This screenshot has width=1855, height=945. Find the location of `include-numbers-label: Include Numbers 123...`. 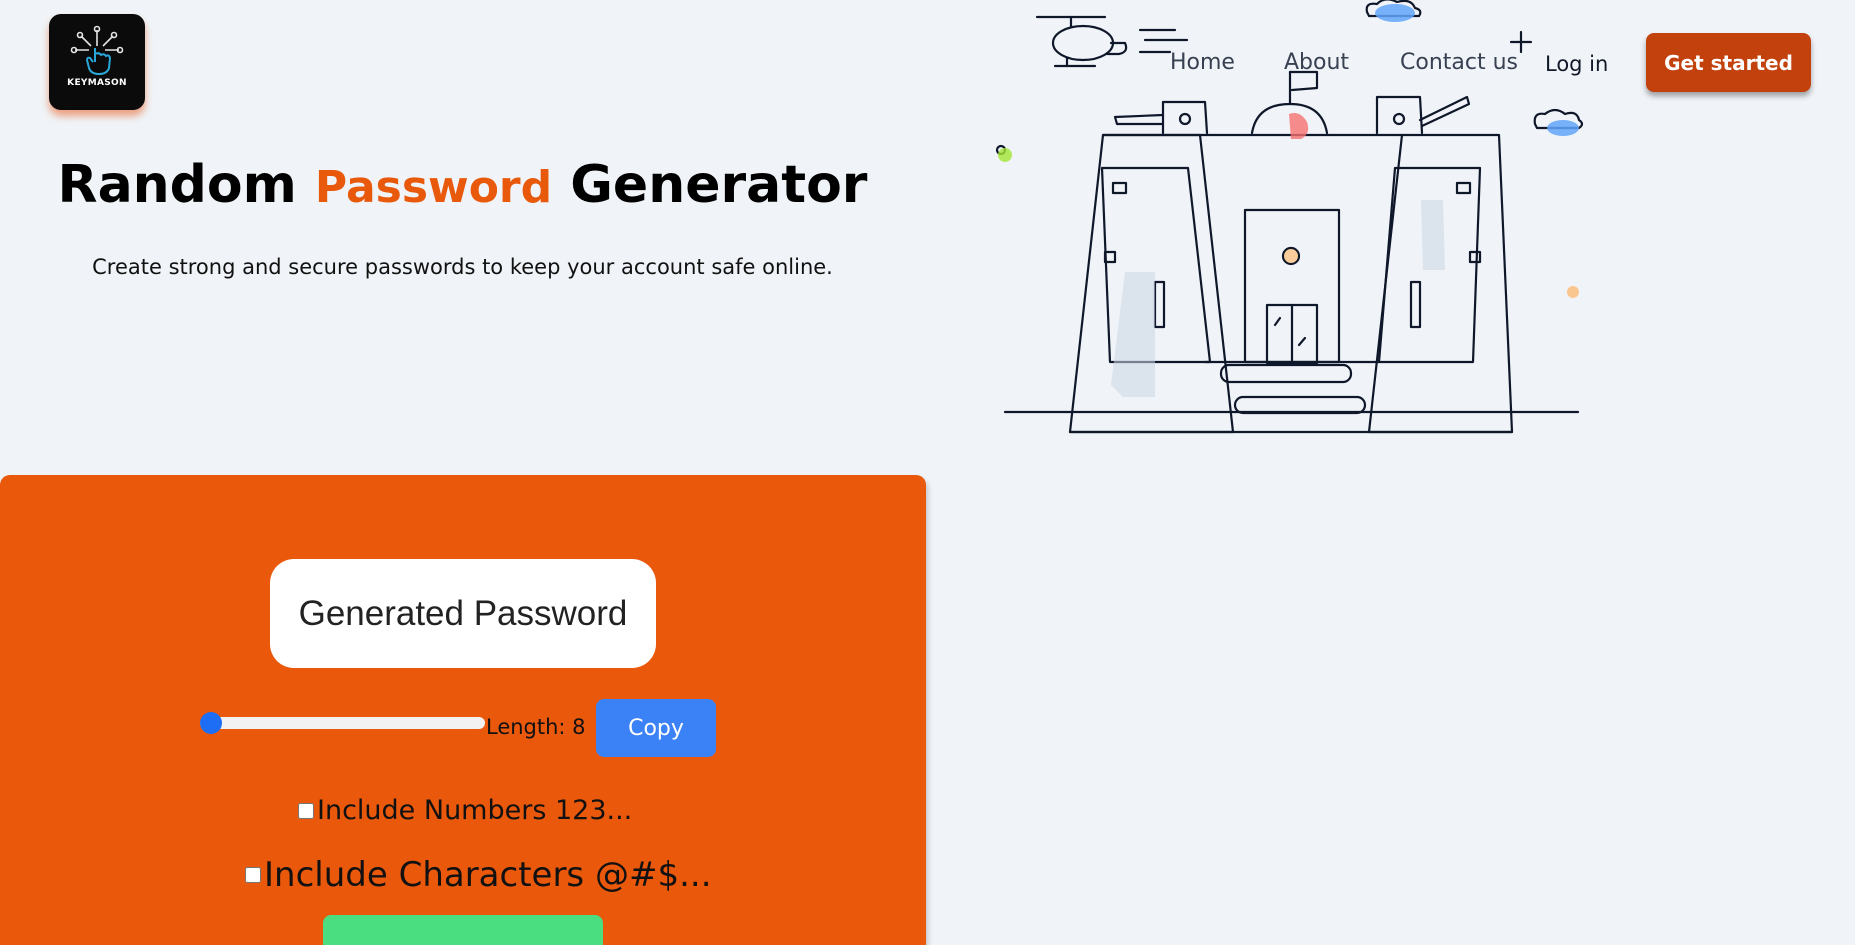

include-numbers-label: Include Numbers 123... is located at coordinates (475, 810).